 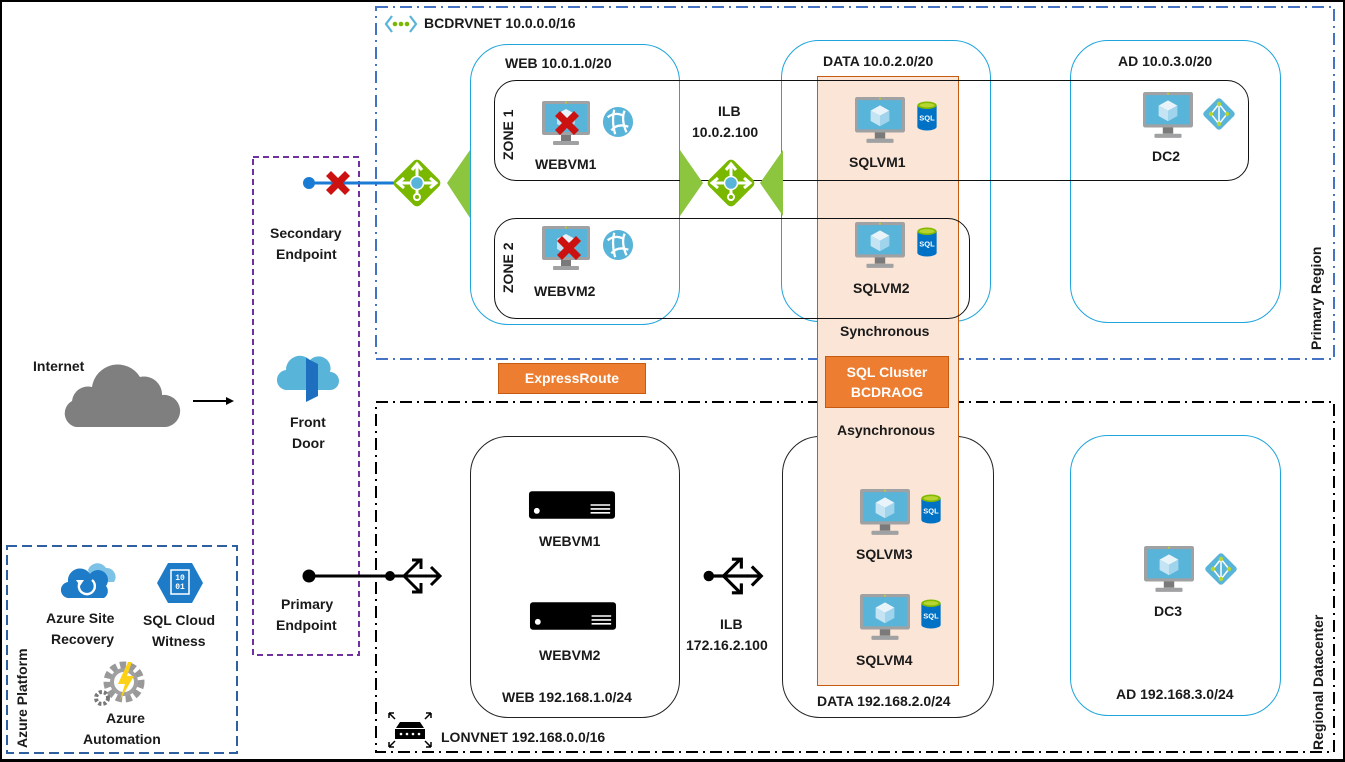 What do you see at coordinates (122, 395) in the screenshot?
I see `internet-cloud-icon` at bounding box center [122, 395].